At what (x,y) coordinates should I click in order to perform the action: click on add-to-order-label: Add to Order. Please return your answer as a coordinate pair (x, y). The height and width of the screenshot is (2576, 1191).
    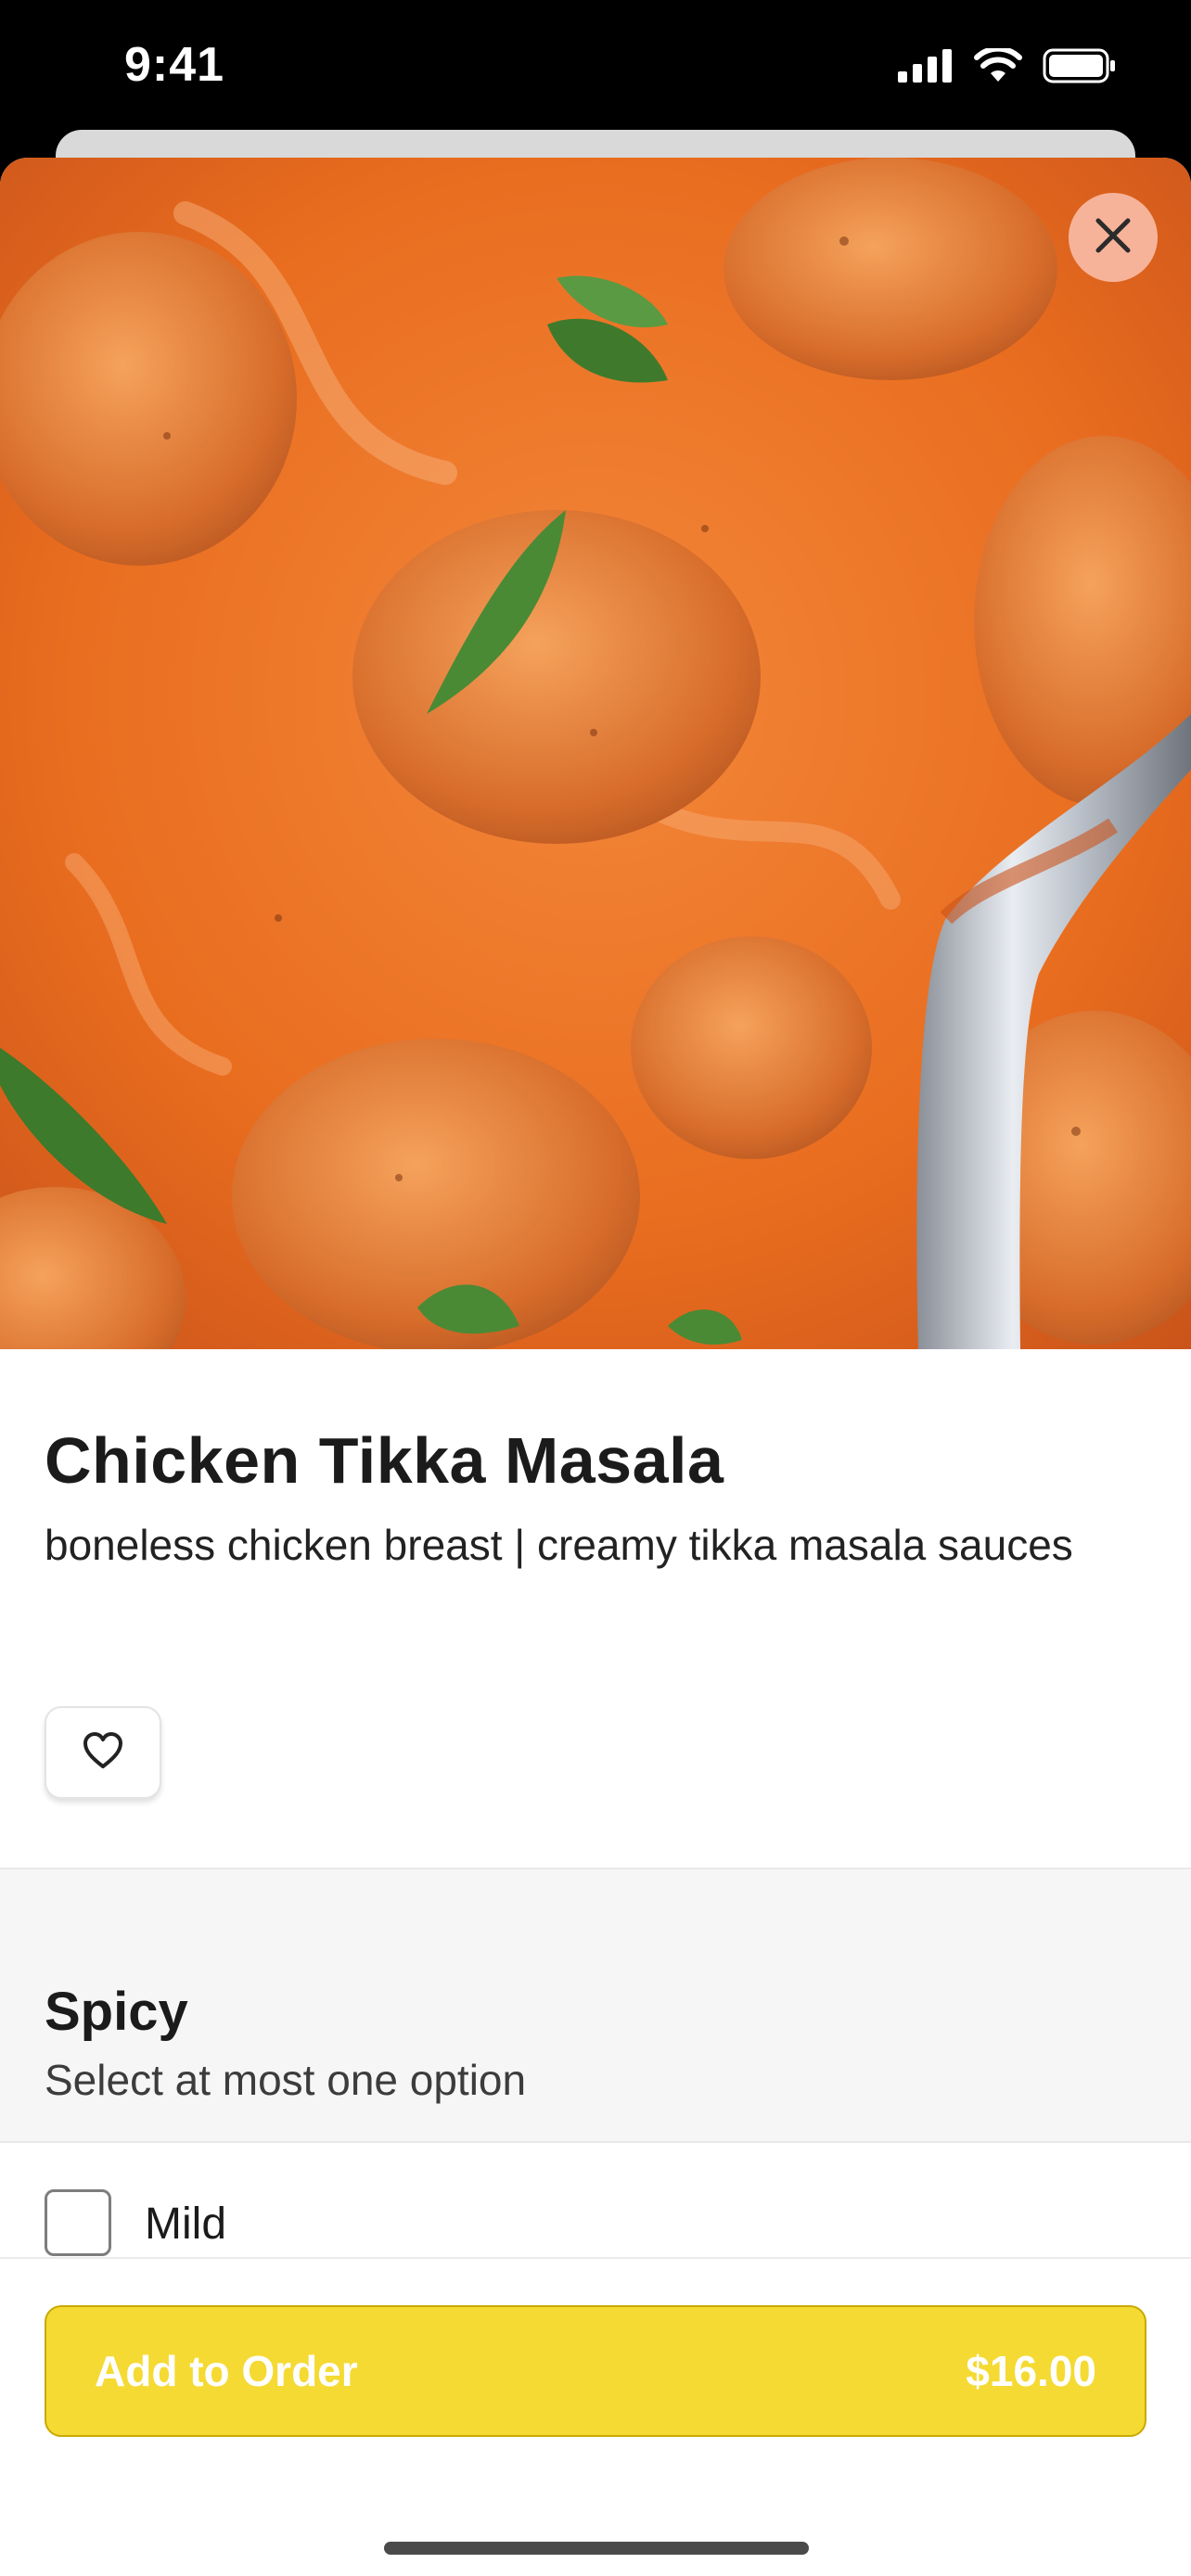
    Looking at the image, I should click on (226, 2371).